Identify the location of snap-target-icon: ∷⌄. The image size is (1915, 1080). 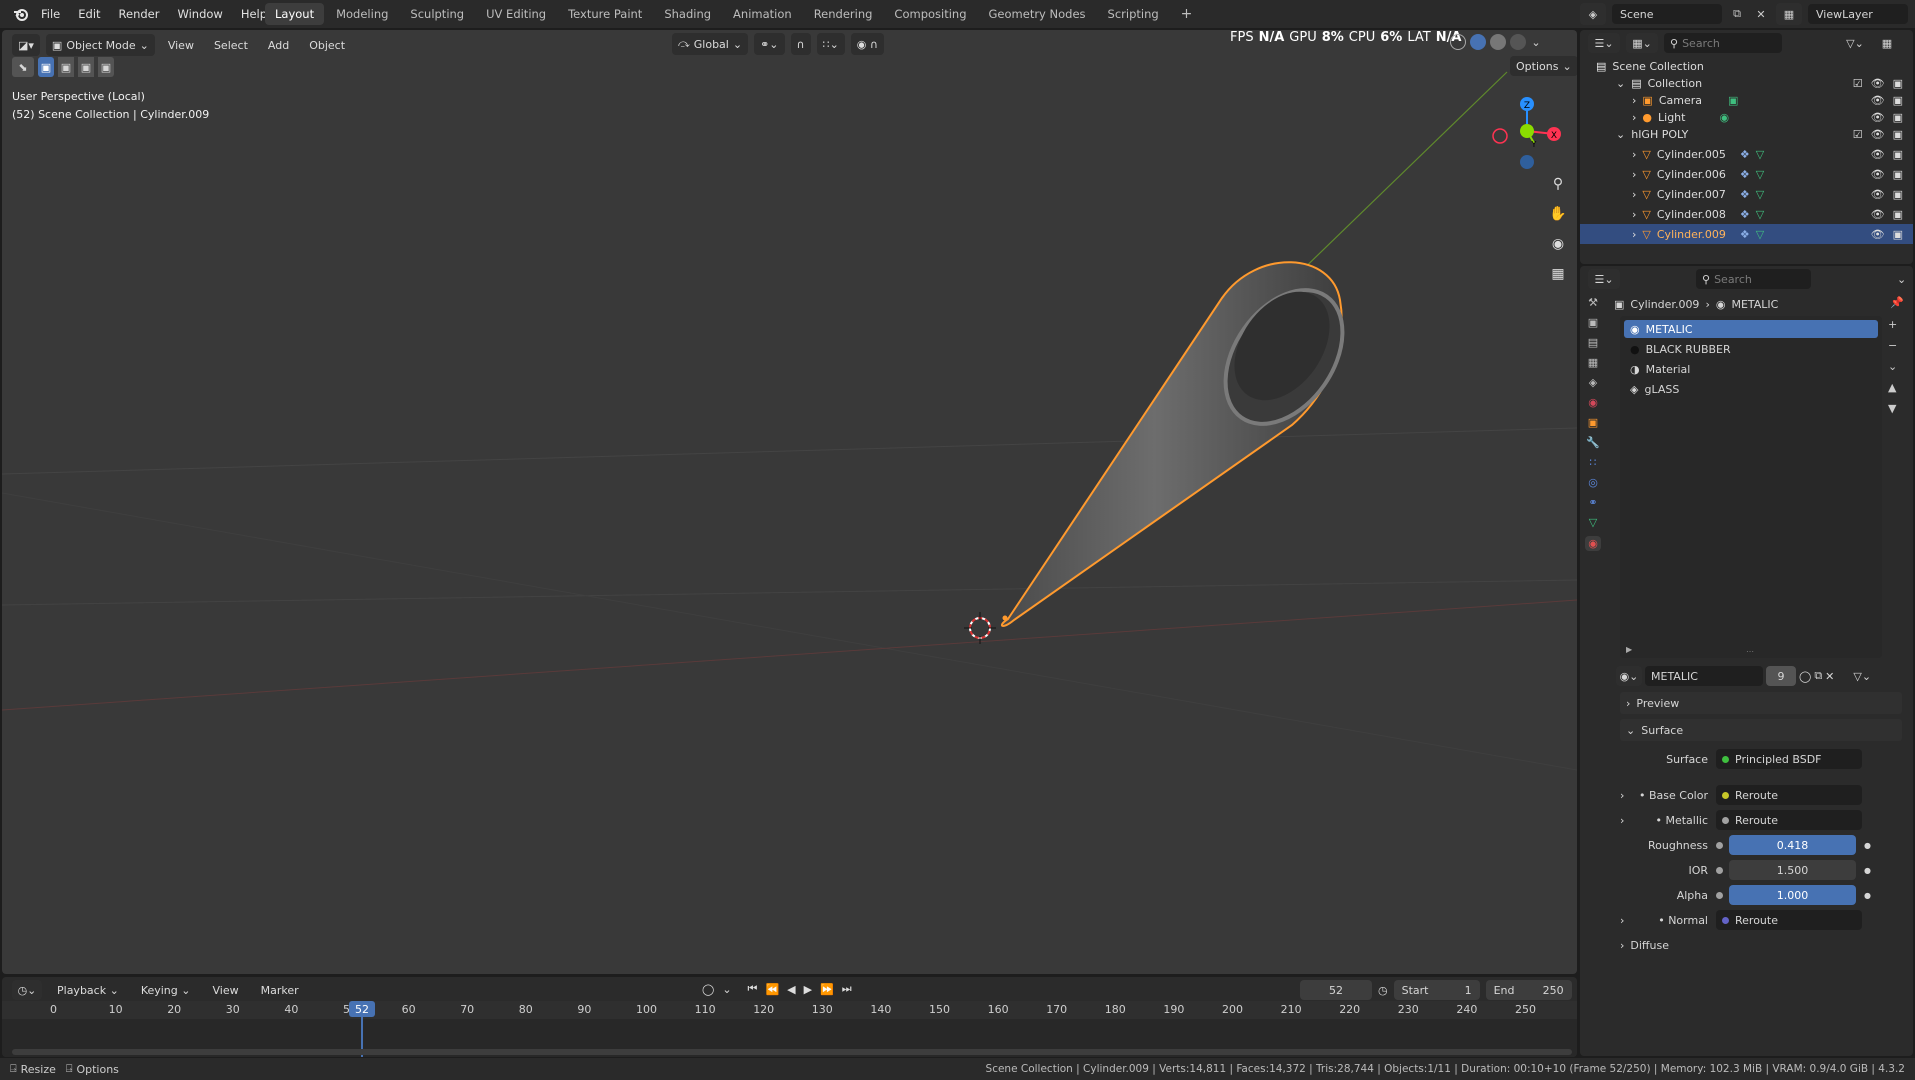
(830, 44).